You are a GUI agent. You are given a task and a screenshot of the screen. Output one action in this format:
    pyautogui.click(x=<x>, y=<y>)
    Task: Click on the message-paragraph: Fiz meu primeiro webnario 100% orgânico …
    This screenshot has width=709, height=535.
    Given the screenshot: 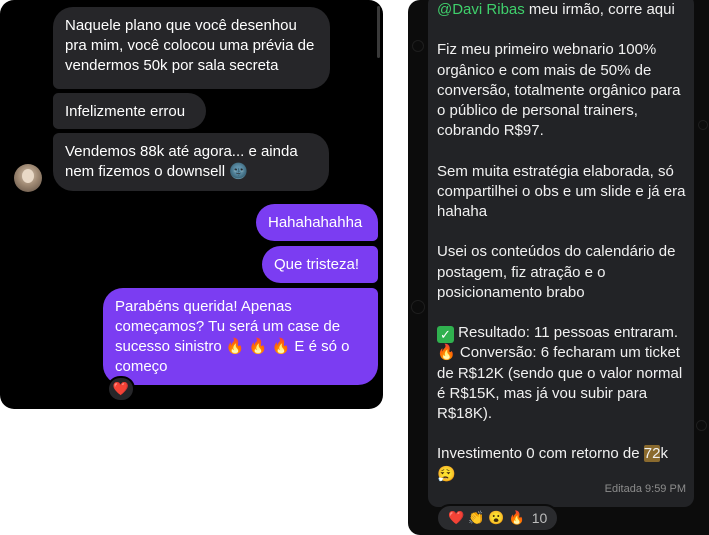 What is the action you would take?
    pyautogui.click(x=559, y=90)
    